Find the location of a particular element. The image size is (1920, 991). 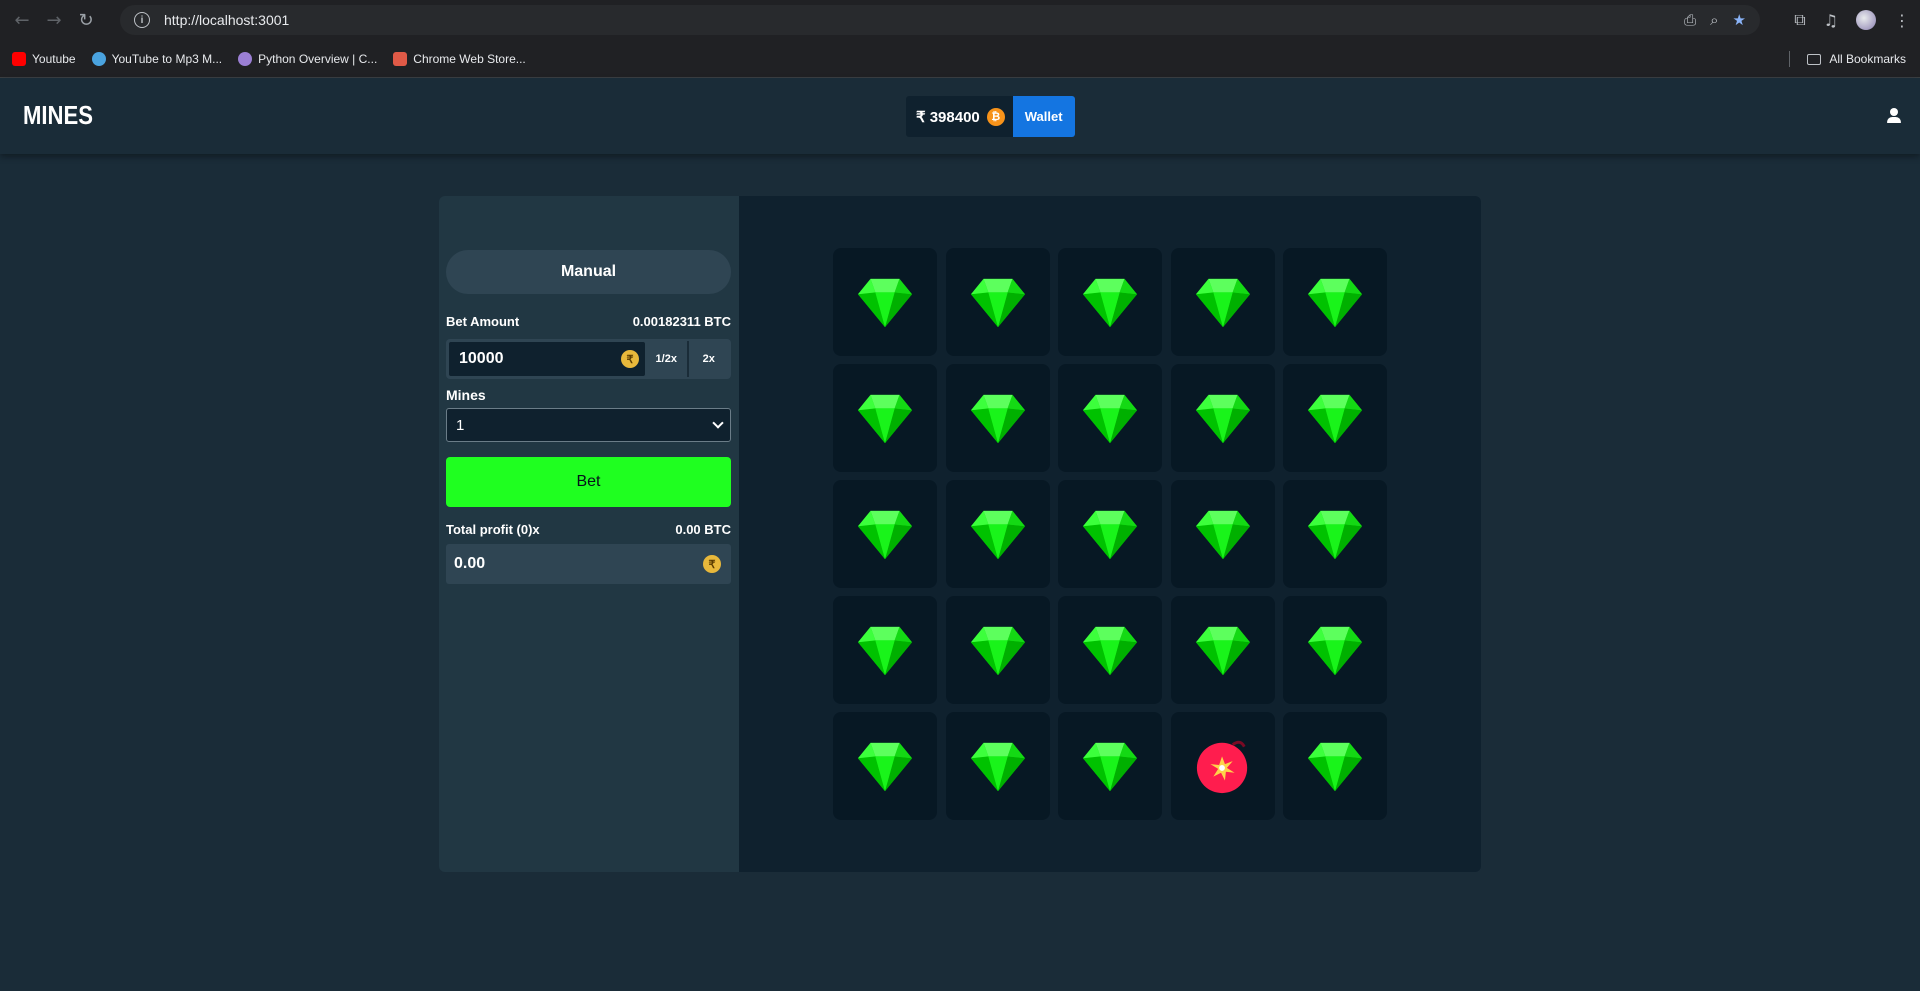

bookmark-star-icon: ★ is located at coordinates (1739, 20).